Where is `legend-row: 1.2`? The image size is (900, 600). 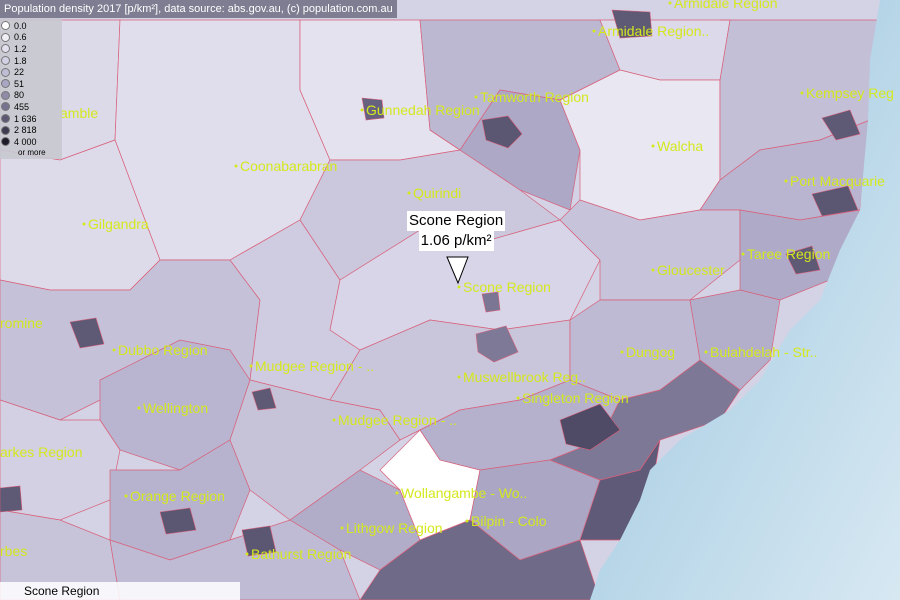 legend-row: 1.2 is located at coordinates (31, 49).